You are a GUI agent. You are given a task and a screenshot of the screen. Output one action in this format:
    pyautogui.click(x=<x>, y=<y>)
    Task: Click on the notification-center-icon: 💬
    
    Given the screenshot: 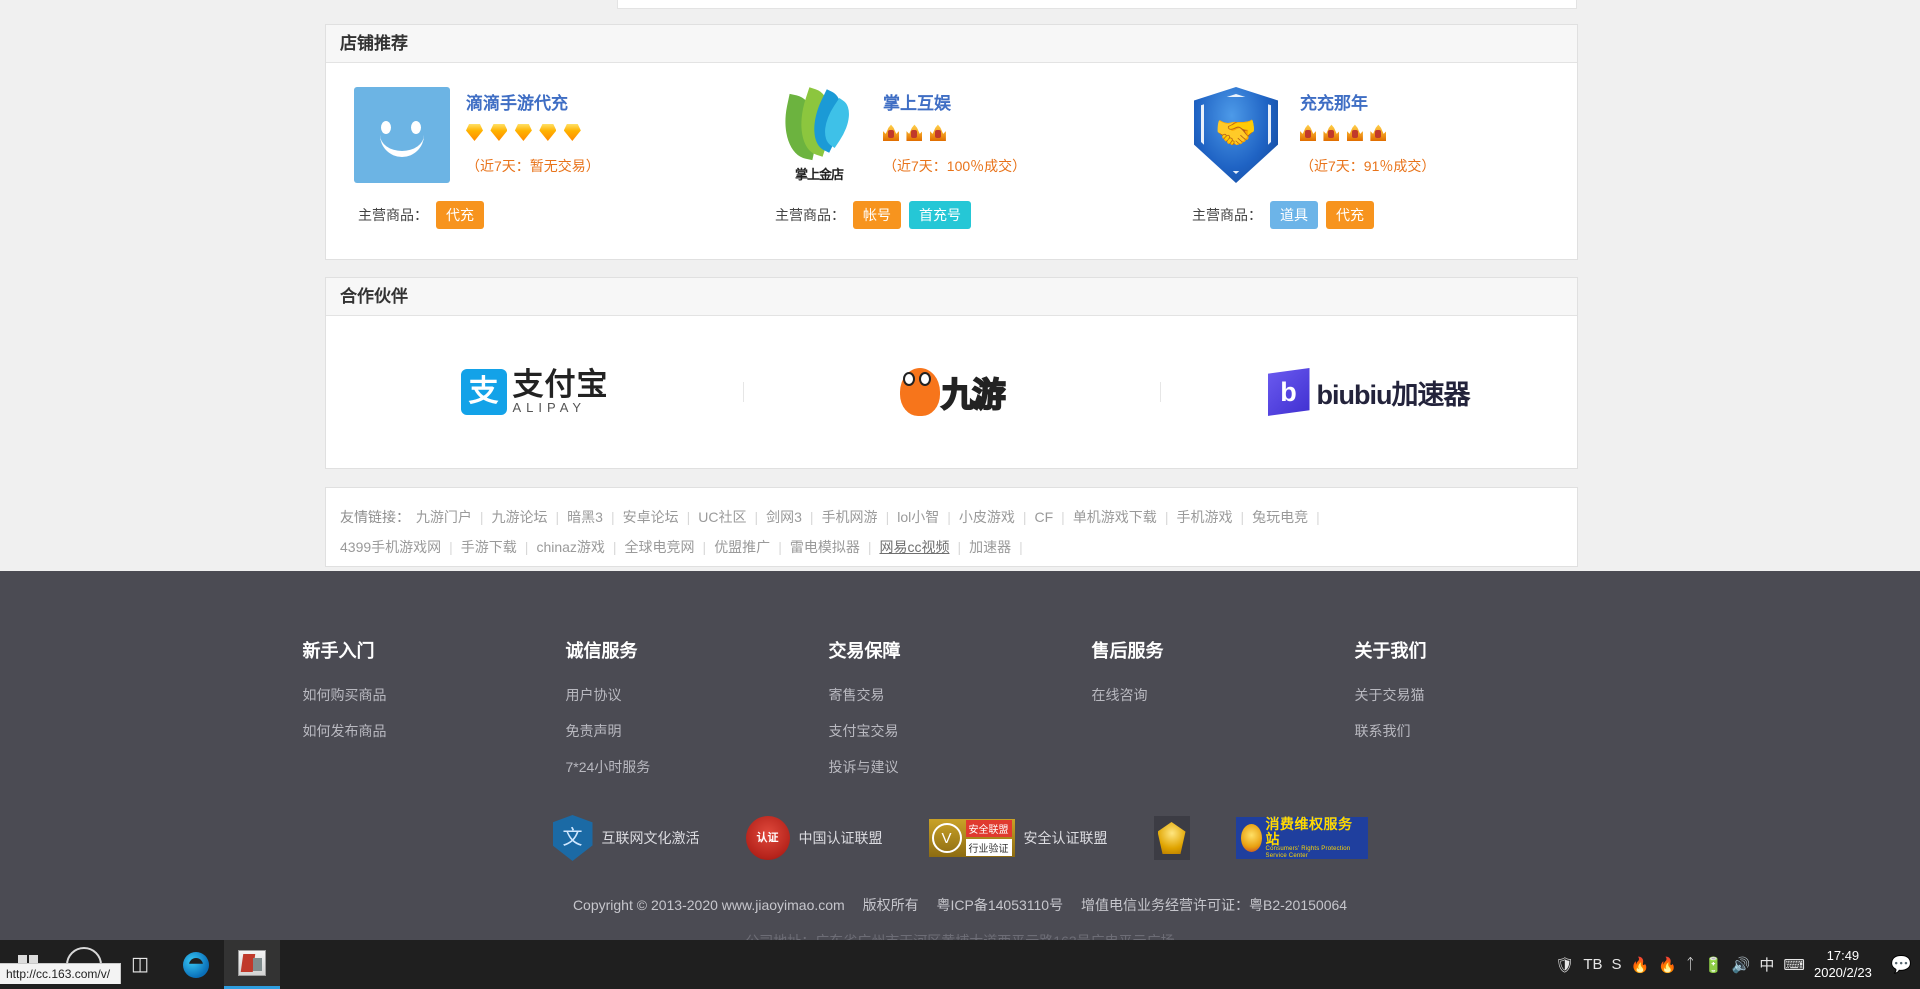 What is the action you would take?
    pyautogui.click(x=1901, y=965)
    